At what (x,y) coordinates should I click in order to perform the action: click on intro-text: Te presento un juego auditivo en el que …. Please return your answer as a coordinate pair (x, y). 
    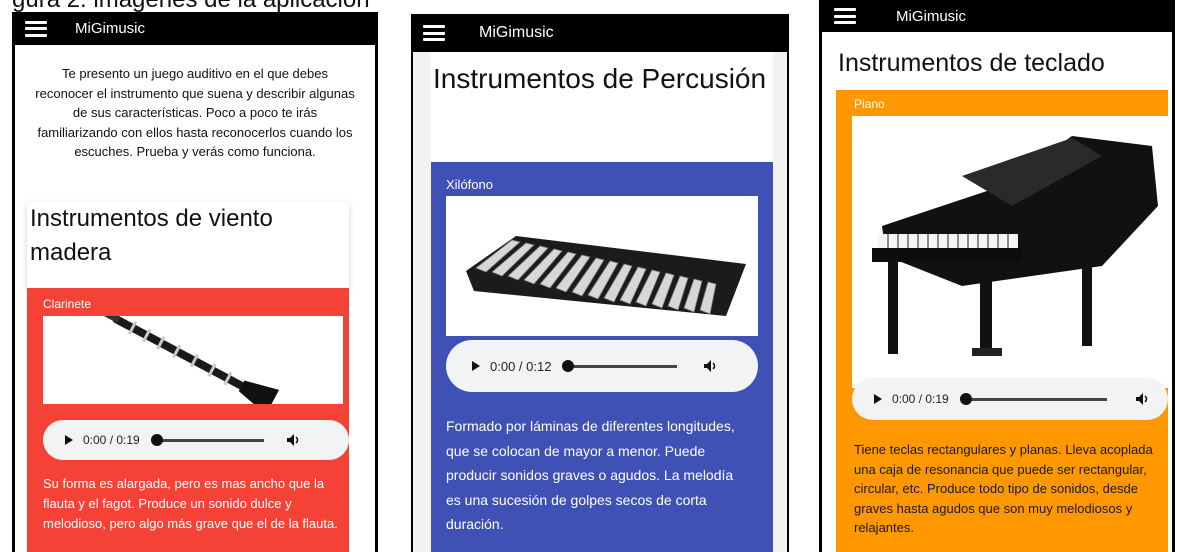
    Looking at the image, I should click on (195, 112).